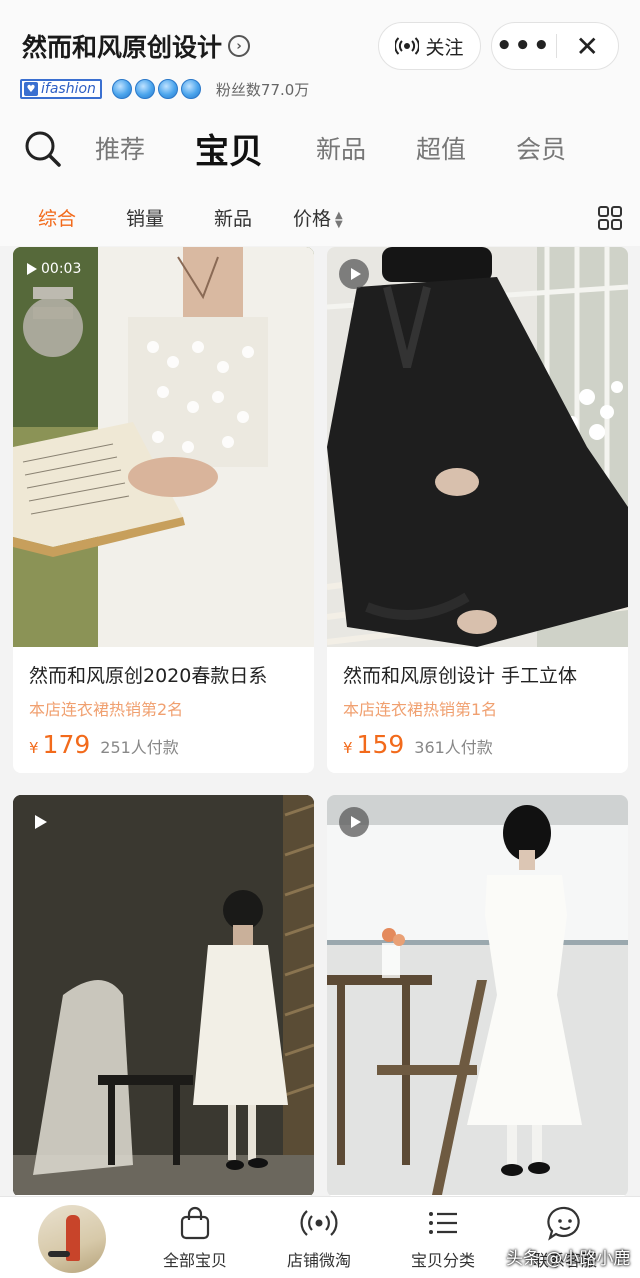 The image size is (640, 1278). I want to click on sort-new: 新品, so click(233, 217).